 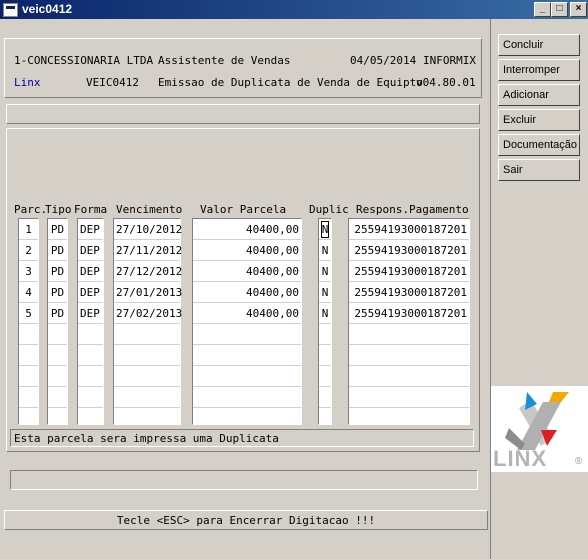 I want to click on footer-panel: Tecle <ESC> para Encerrar Digitacao !!!, so click(x=246, y=520).